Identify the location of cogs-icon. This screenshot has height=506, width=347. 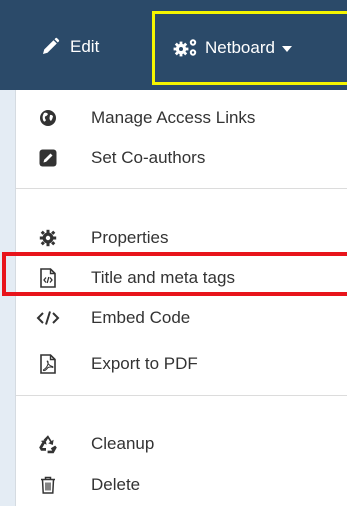
(186, 48).